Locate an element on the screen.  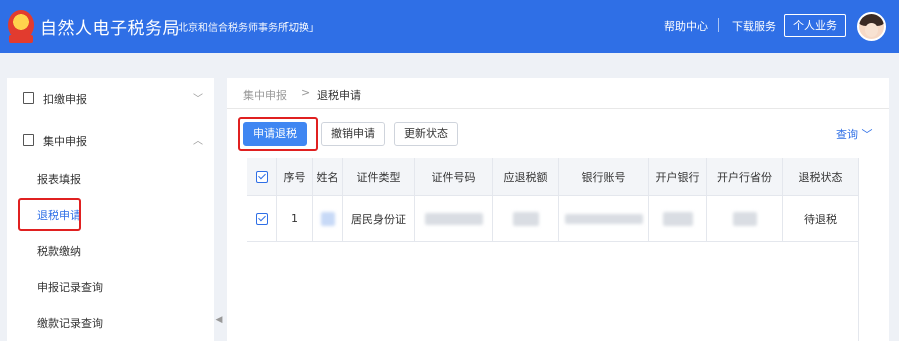
sidebar-group-label: 集中申报 is located at coordinates (65, 141).